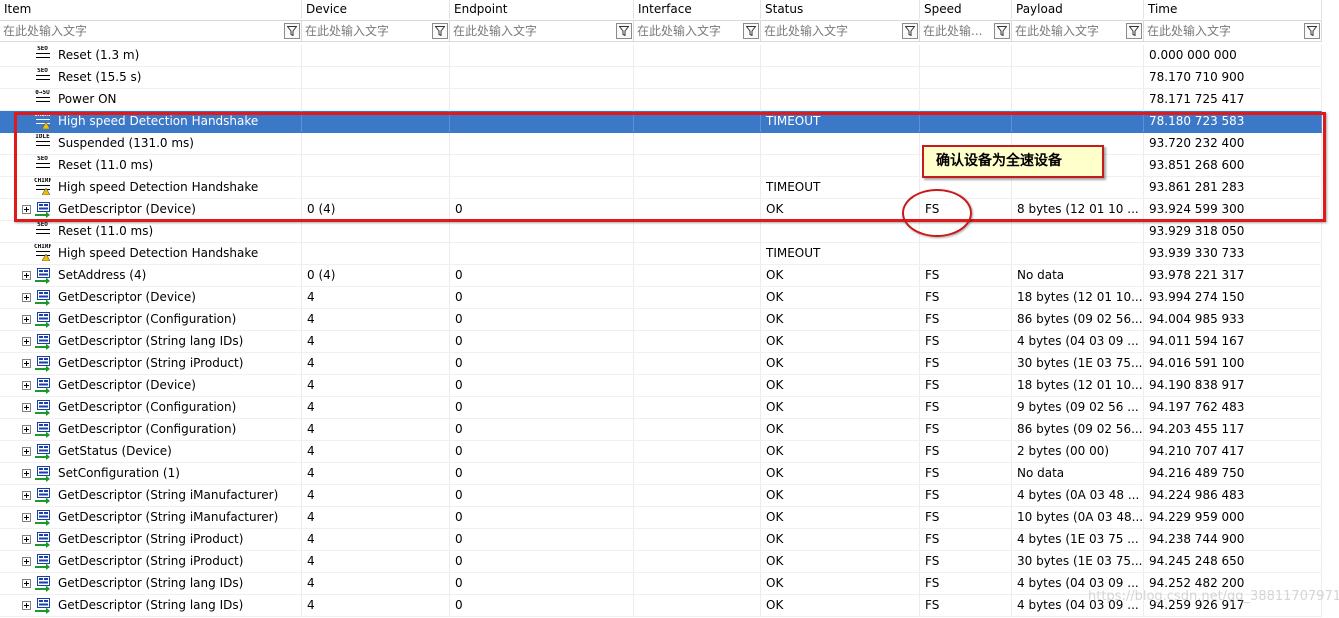  Describe the element at coordinates (966, 121) in the screenshot. I see `cell-speed` at that location.